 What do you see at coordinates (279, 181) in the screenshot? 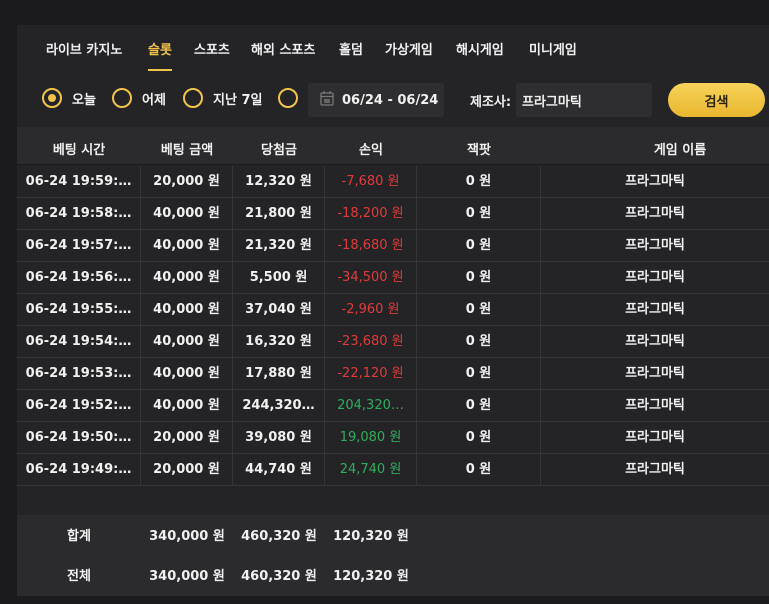
I see `cell-winnings: 12,320 원` at bounding box center [279, 181].